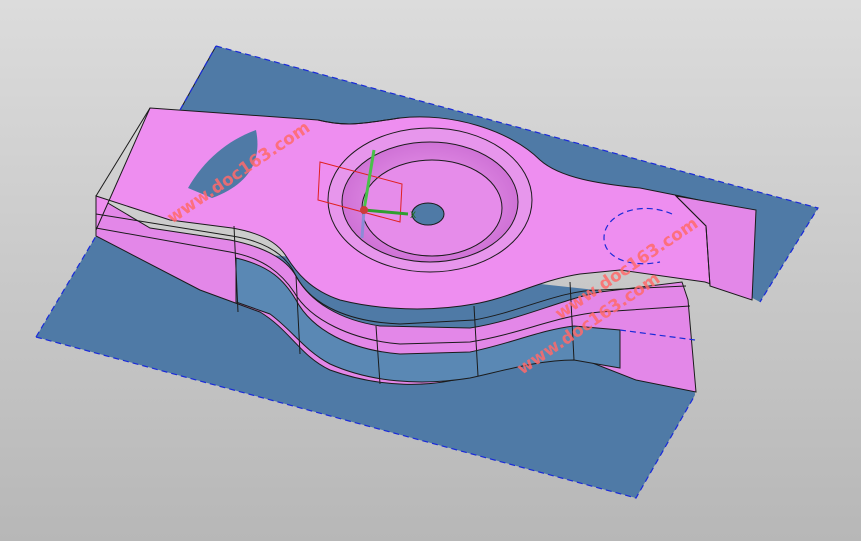 This screenshot has width=861, height=541. I want to click on center-hole, so click(428, 214).